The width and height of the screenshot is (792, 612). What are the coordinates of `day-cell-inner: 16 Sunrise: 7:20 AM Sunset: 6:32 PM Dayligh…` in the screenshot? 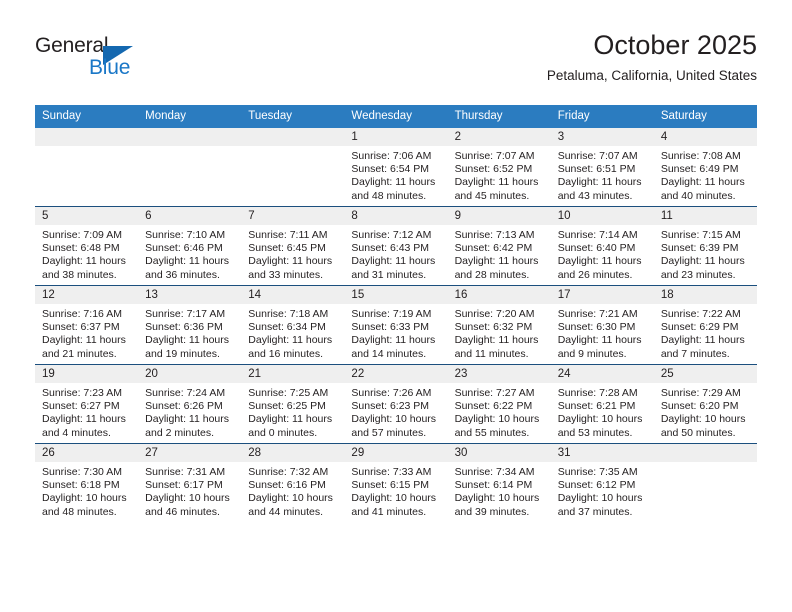 It's located at (499, 325).